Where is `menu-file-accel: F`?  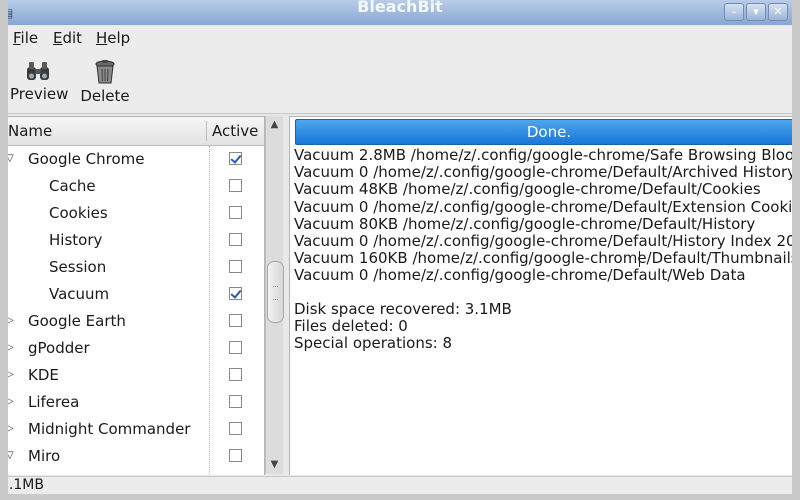
menu-file-accel: F is located at coordinates (17, 38).